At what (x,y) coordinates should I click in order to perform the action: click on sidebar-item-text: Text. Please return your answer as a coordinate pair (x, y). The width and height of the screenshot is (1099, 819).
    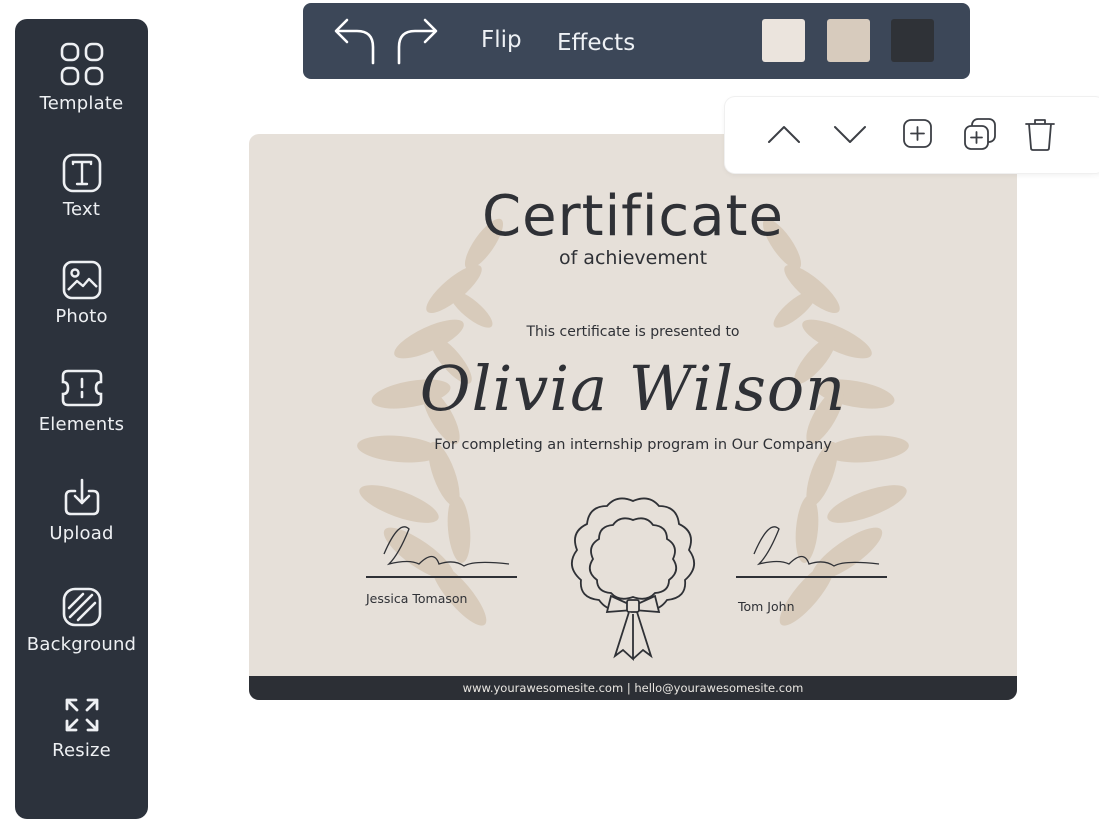
    Looking at the image, I should click on (81, 186).